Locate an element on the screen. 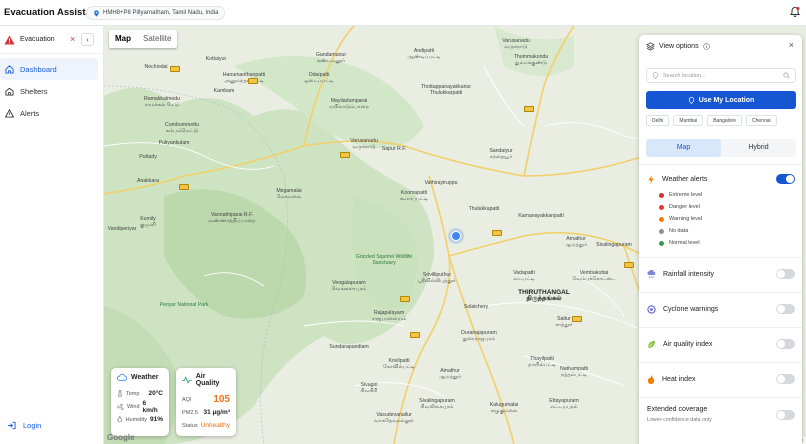 This screenshot has width=806, height=444. map-label: Kottaiyur is located at coordinates (216, 59).